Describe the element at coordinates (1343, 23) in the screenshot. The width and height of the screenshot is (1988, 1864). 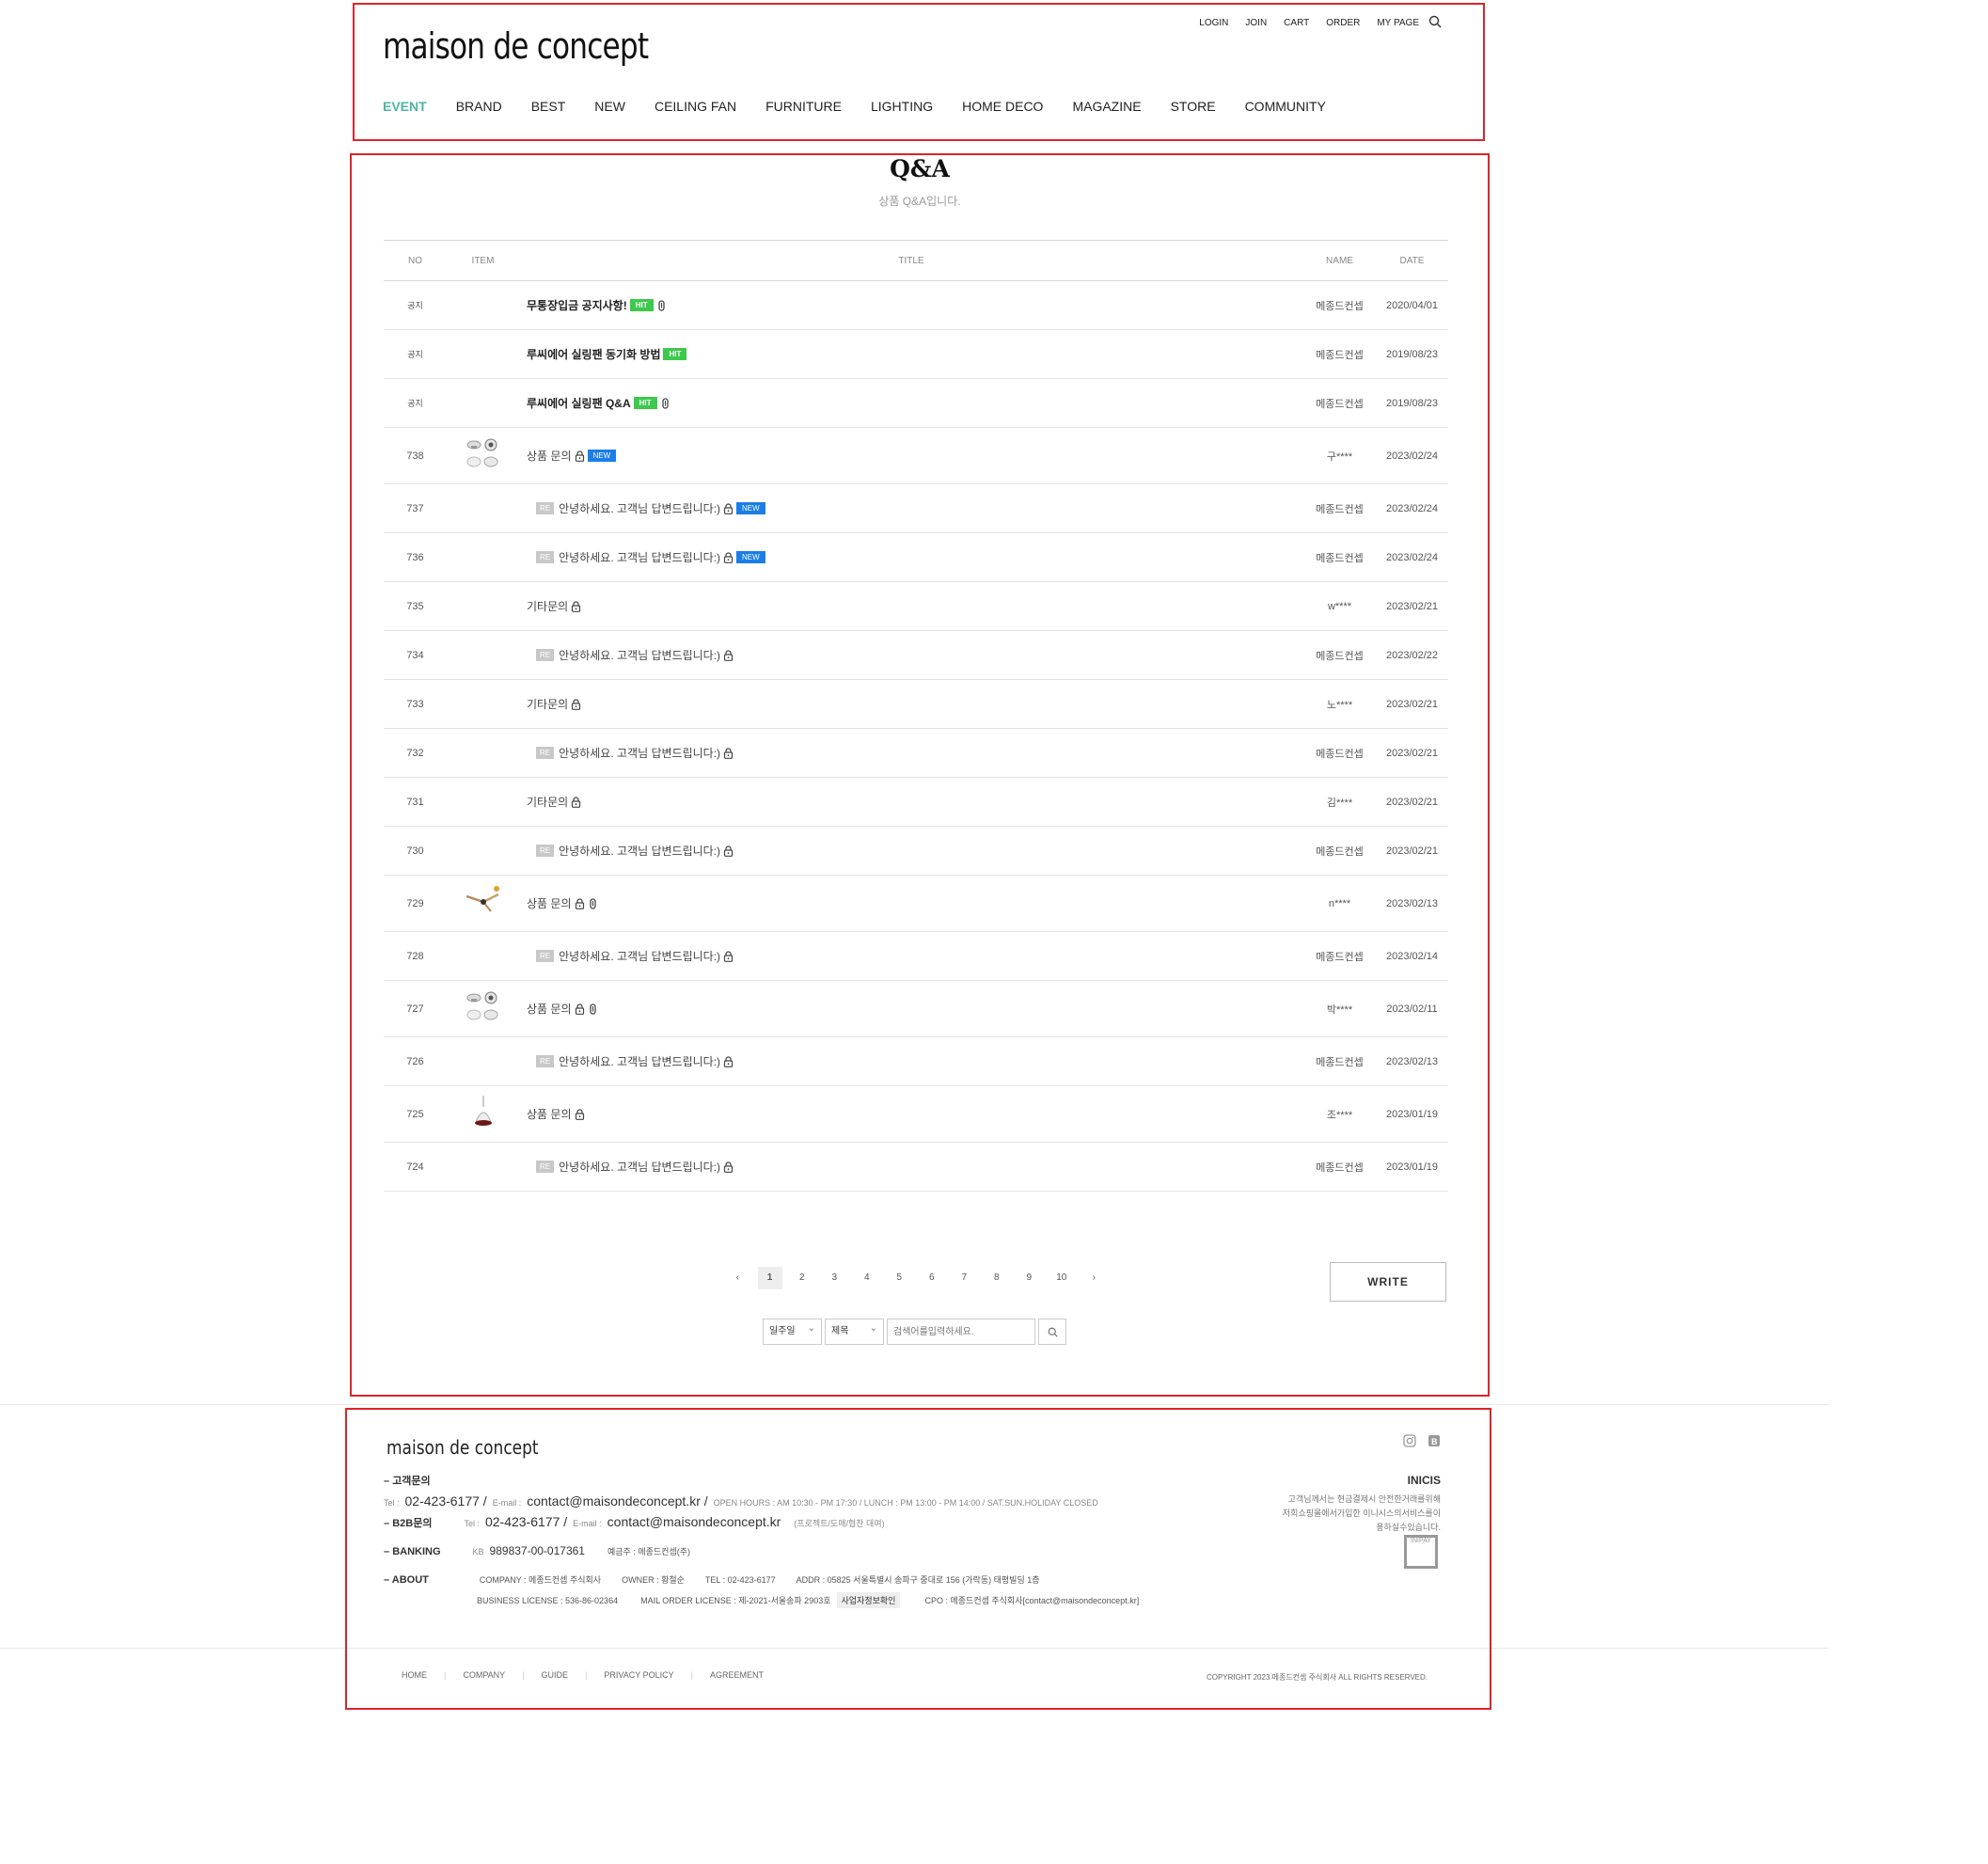
I see `order-link: ORDER` at that location.